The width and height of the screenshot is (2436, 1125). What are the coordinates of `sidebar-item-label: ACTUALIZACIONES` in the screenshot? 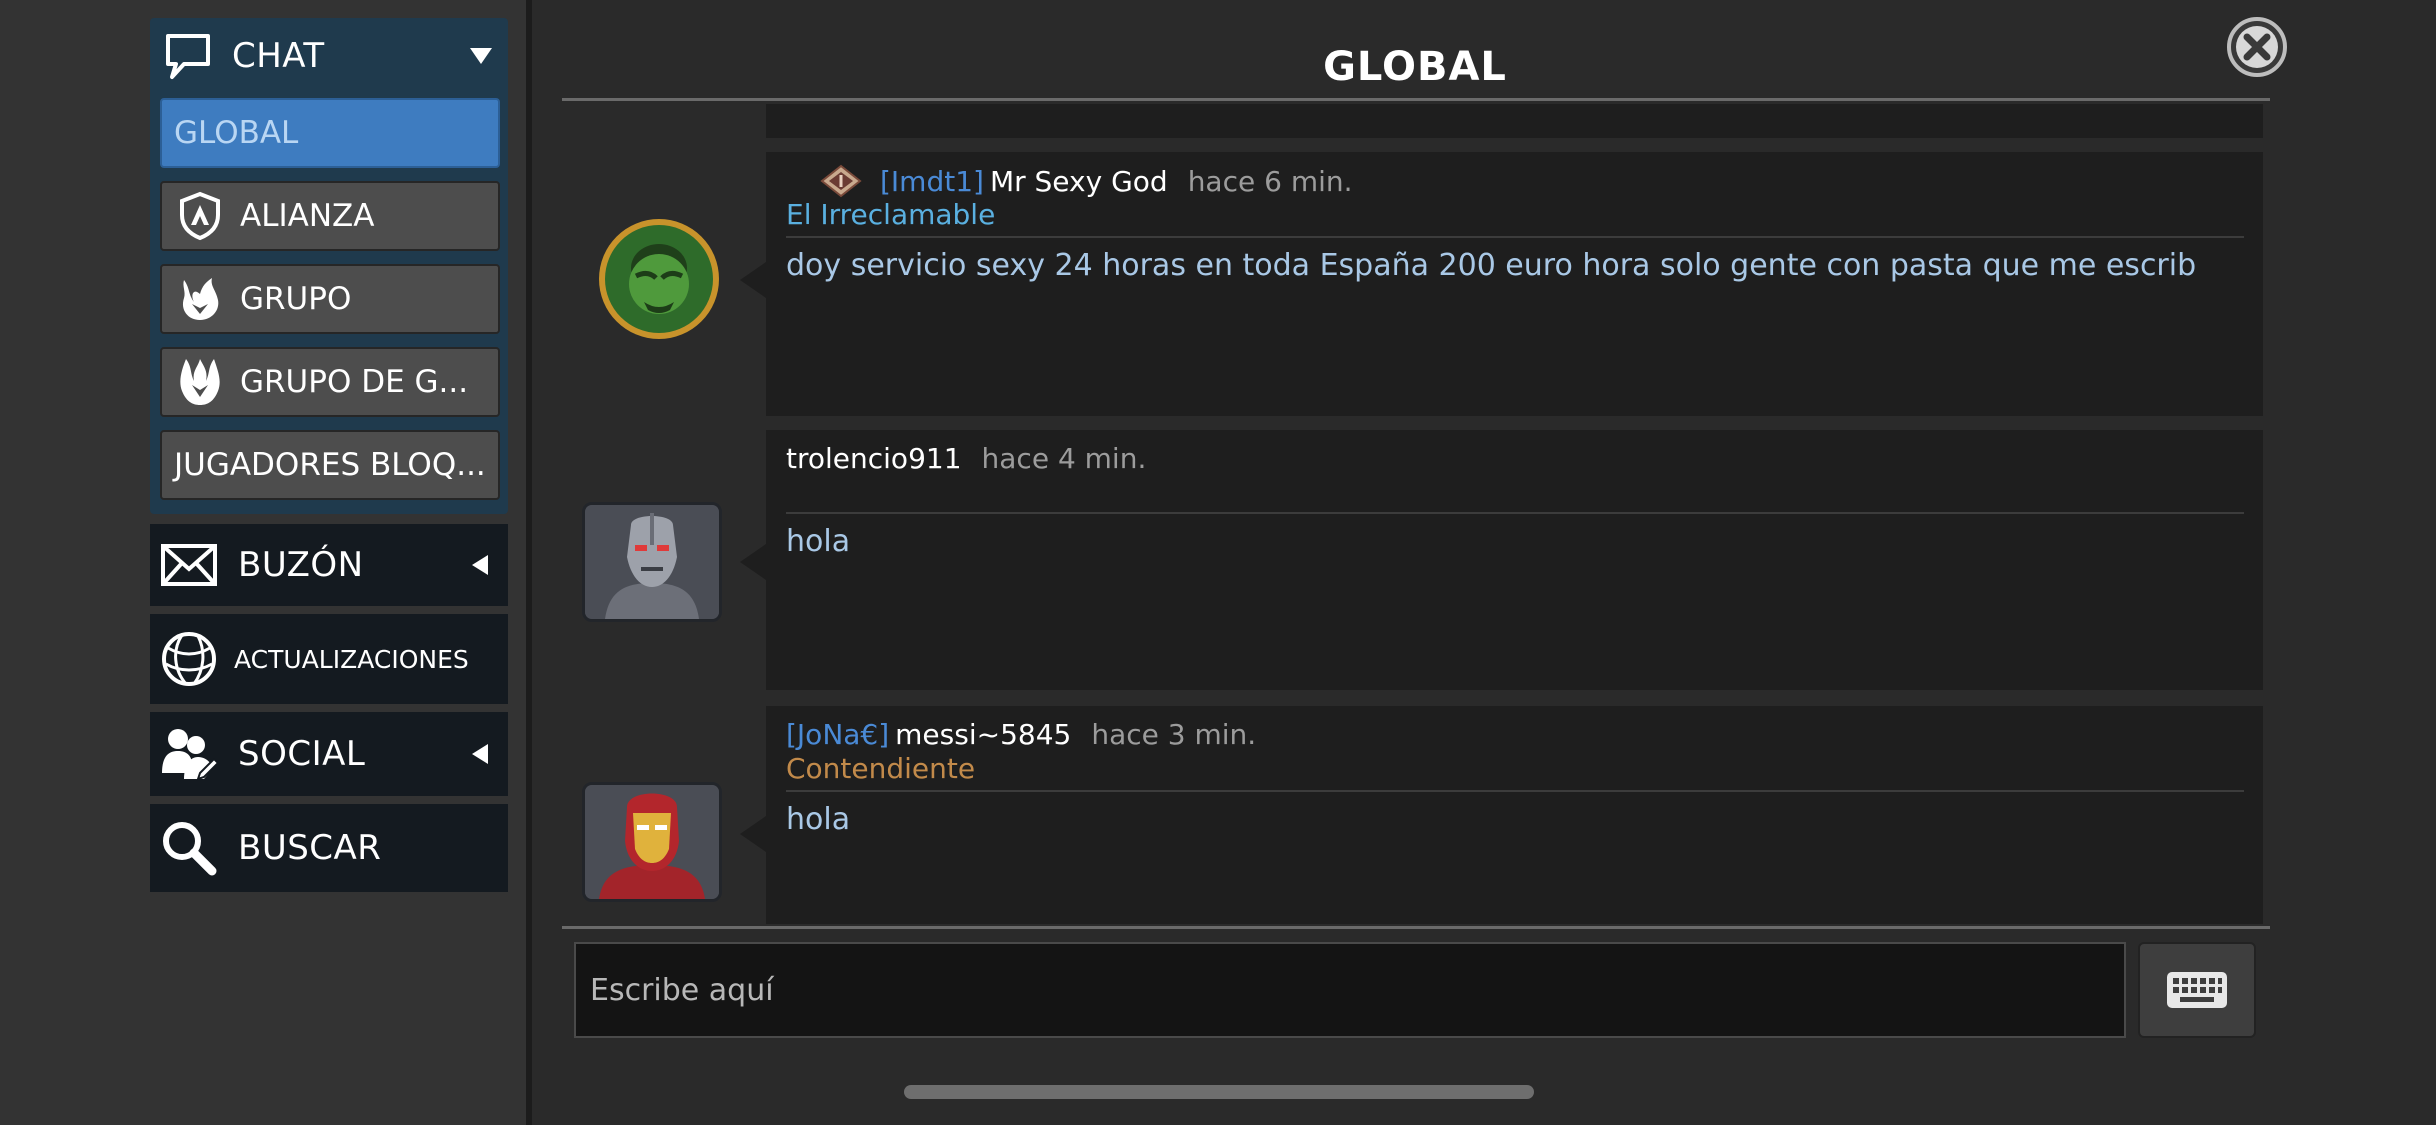 It's located at (351, 659).